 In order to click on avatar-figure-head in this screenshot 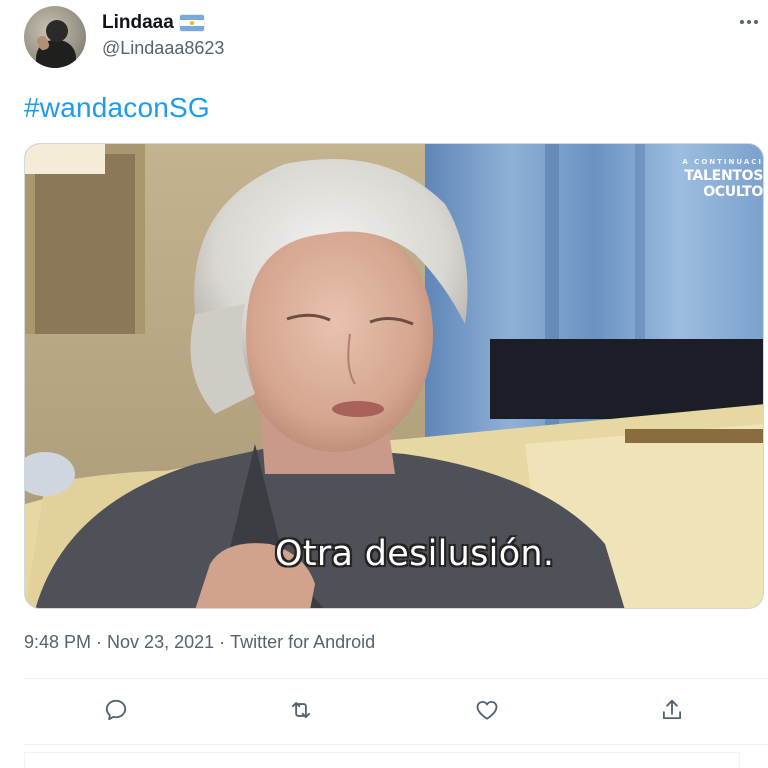, I will do `click(57, 31)`.